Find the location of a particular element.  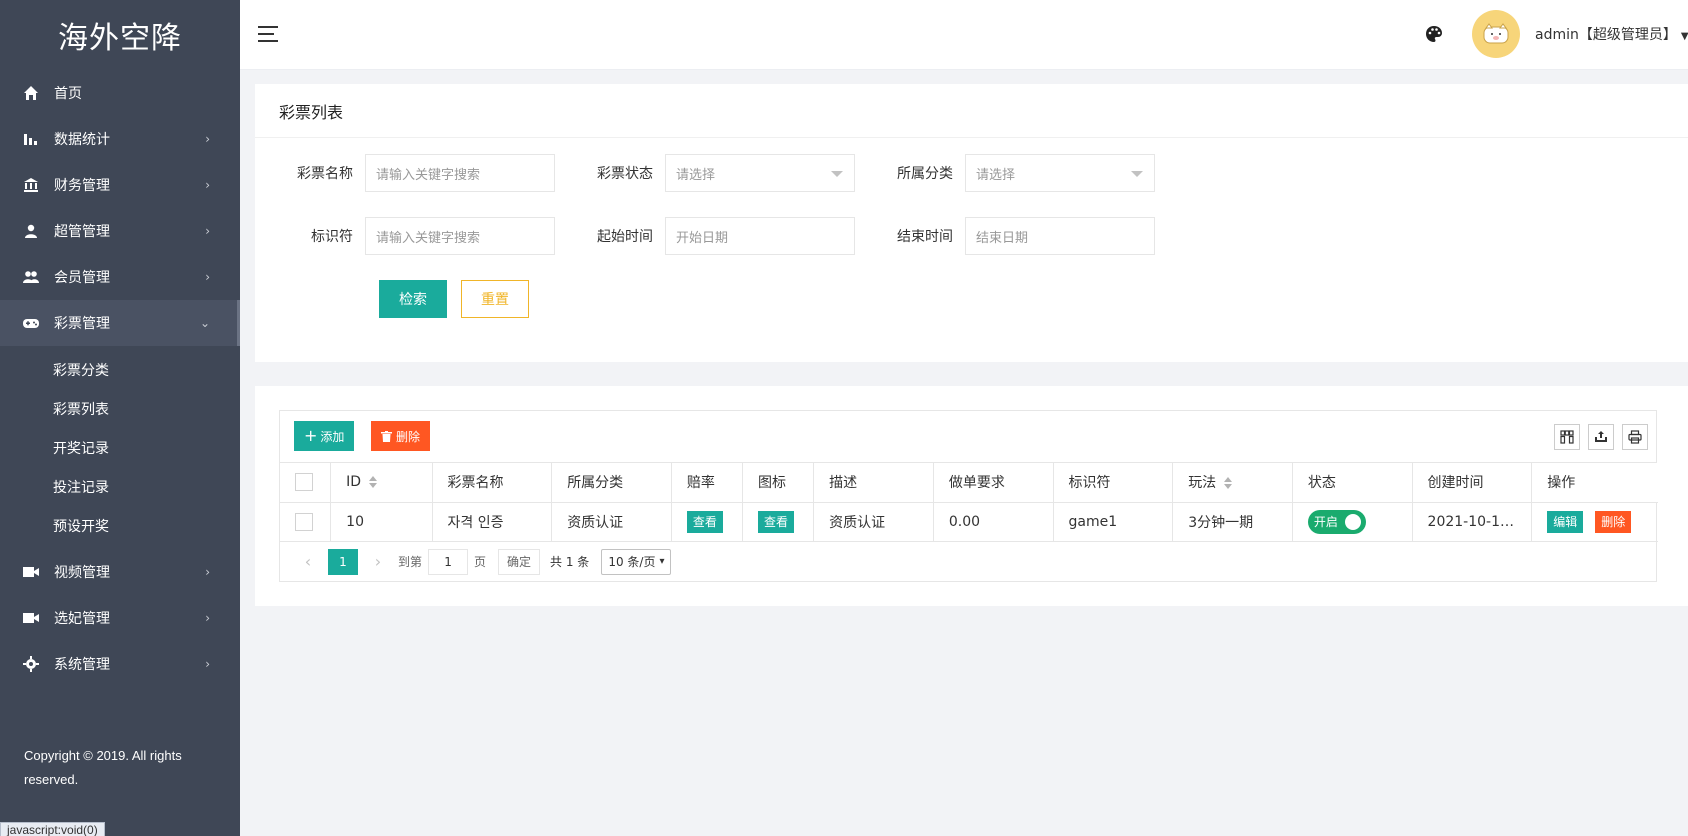

page-size-value: 10 条/页 is located at coordinates (632, 562).